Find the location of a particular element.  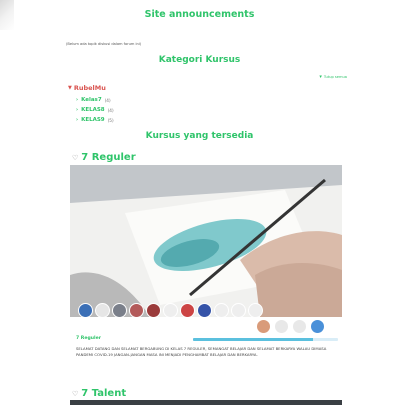

category-item-label: KELAS9 is located at coordinates (93, 120).